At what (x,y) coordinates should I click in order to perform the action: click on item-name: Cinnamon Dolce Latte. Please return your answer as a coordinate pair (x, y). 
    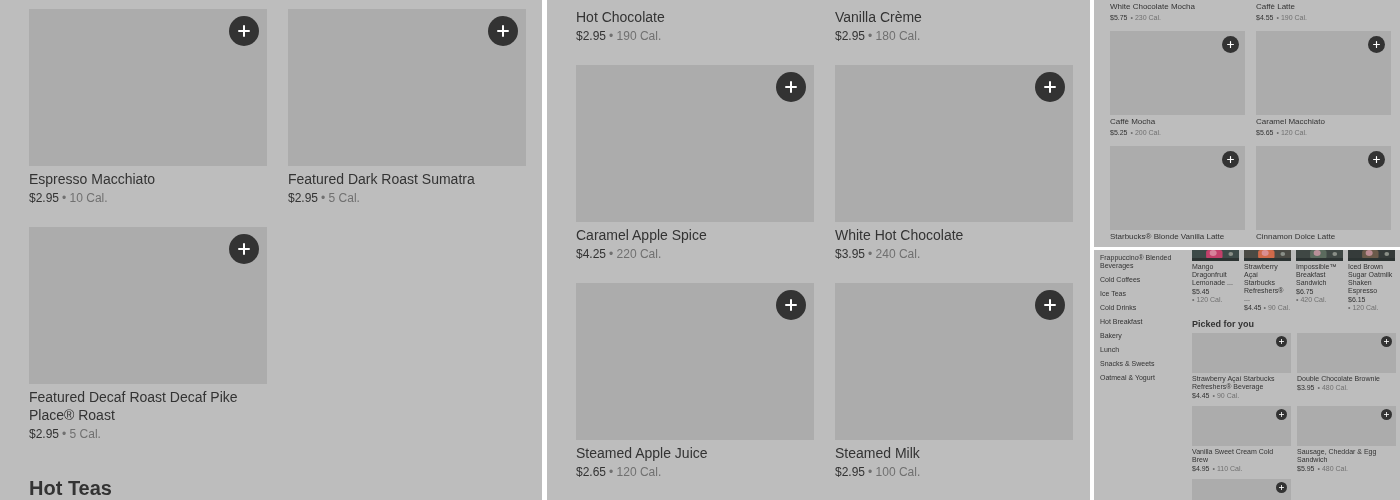
    Looking at the image, I should click on (1296, 237).